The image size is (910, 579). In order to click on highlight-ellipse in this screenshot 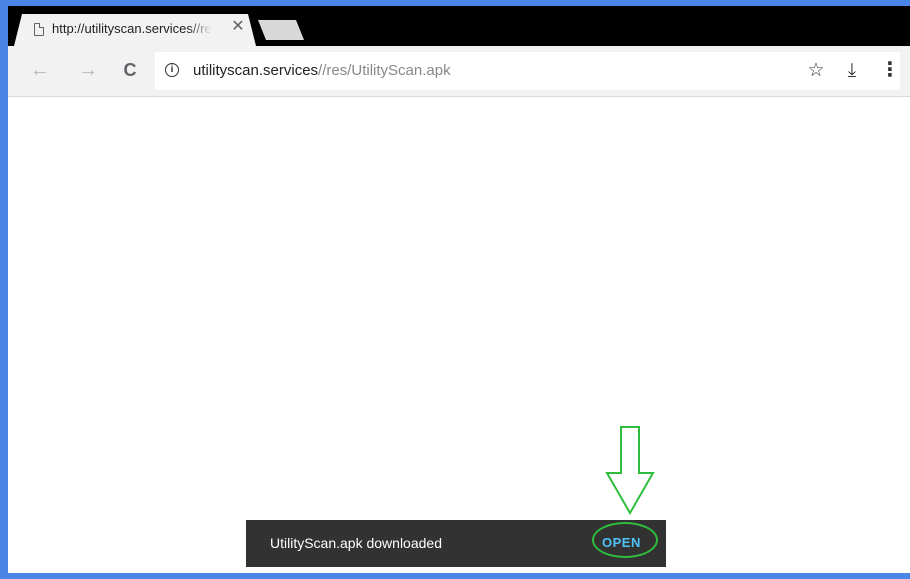, I will do `click(625, 540)`.